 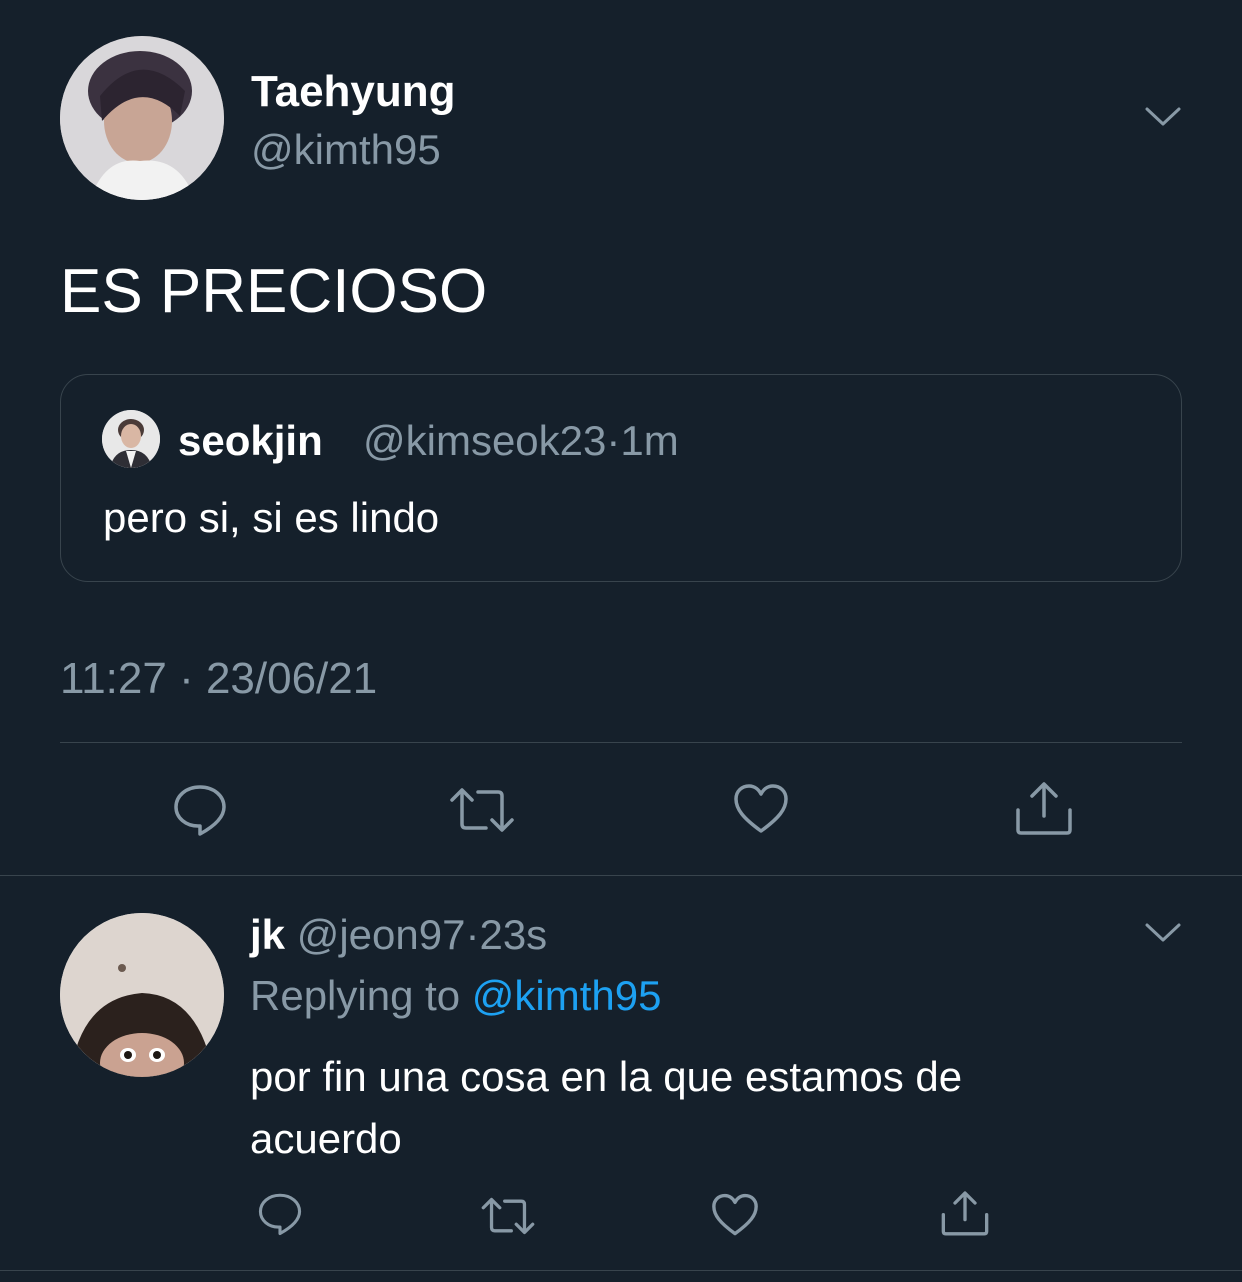 I want to click on quoted-tweet-text: pero si, si es lindo, so click(x=271, y=517).